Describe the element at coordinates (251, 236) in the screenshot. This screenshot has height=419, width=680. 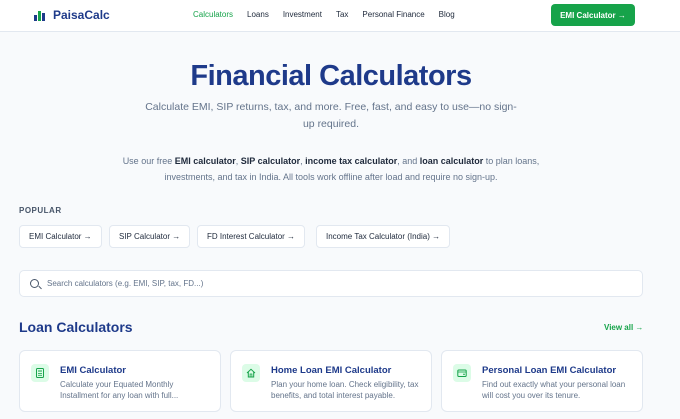
I see `popular-pill-fd: FD Interest Calculator →` at that location.